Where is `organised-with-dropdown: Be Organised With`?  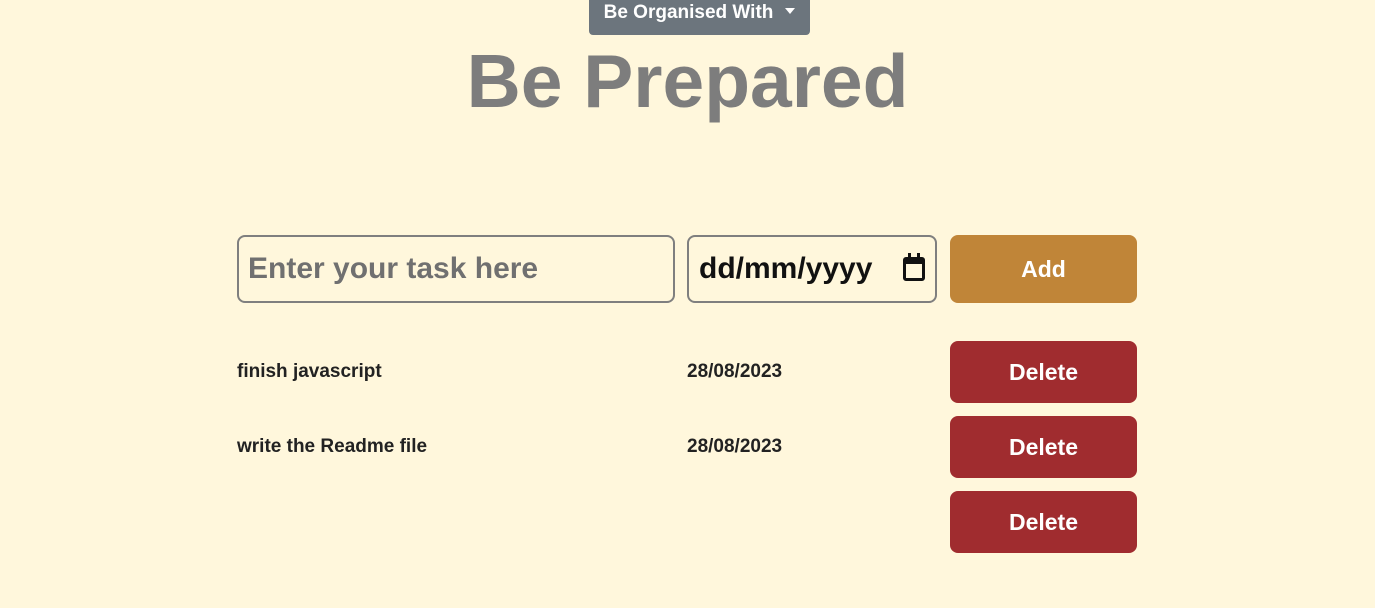
organised-with-dropdown: Be Organised With is located at coordinates (699, 17).